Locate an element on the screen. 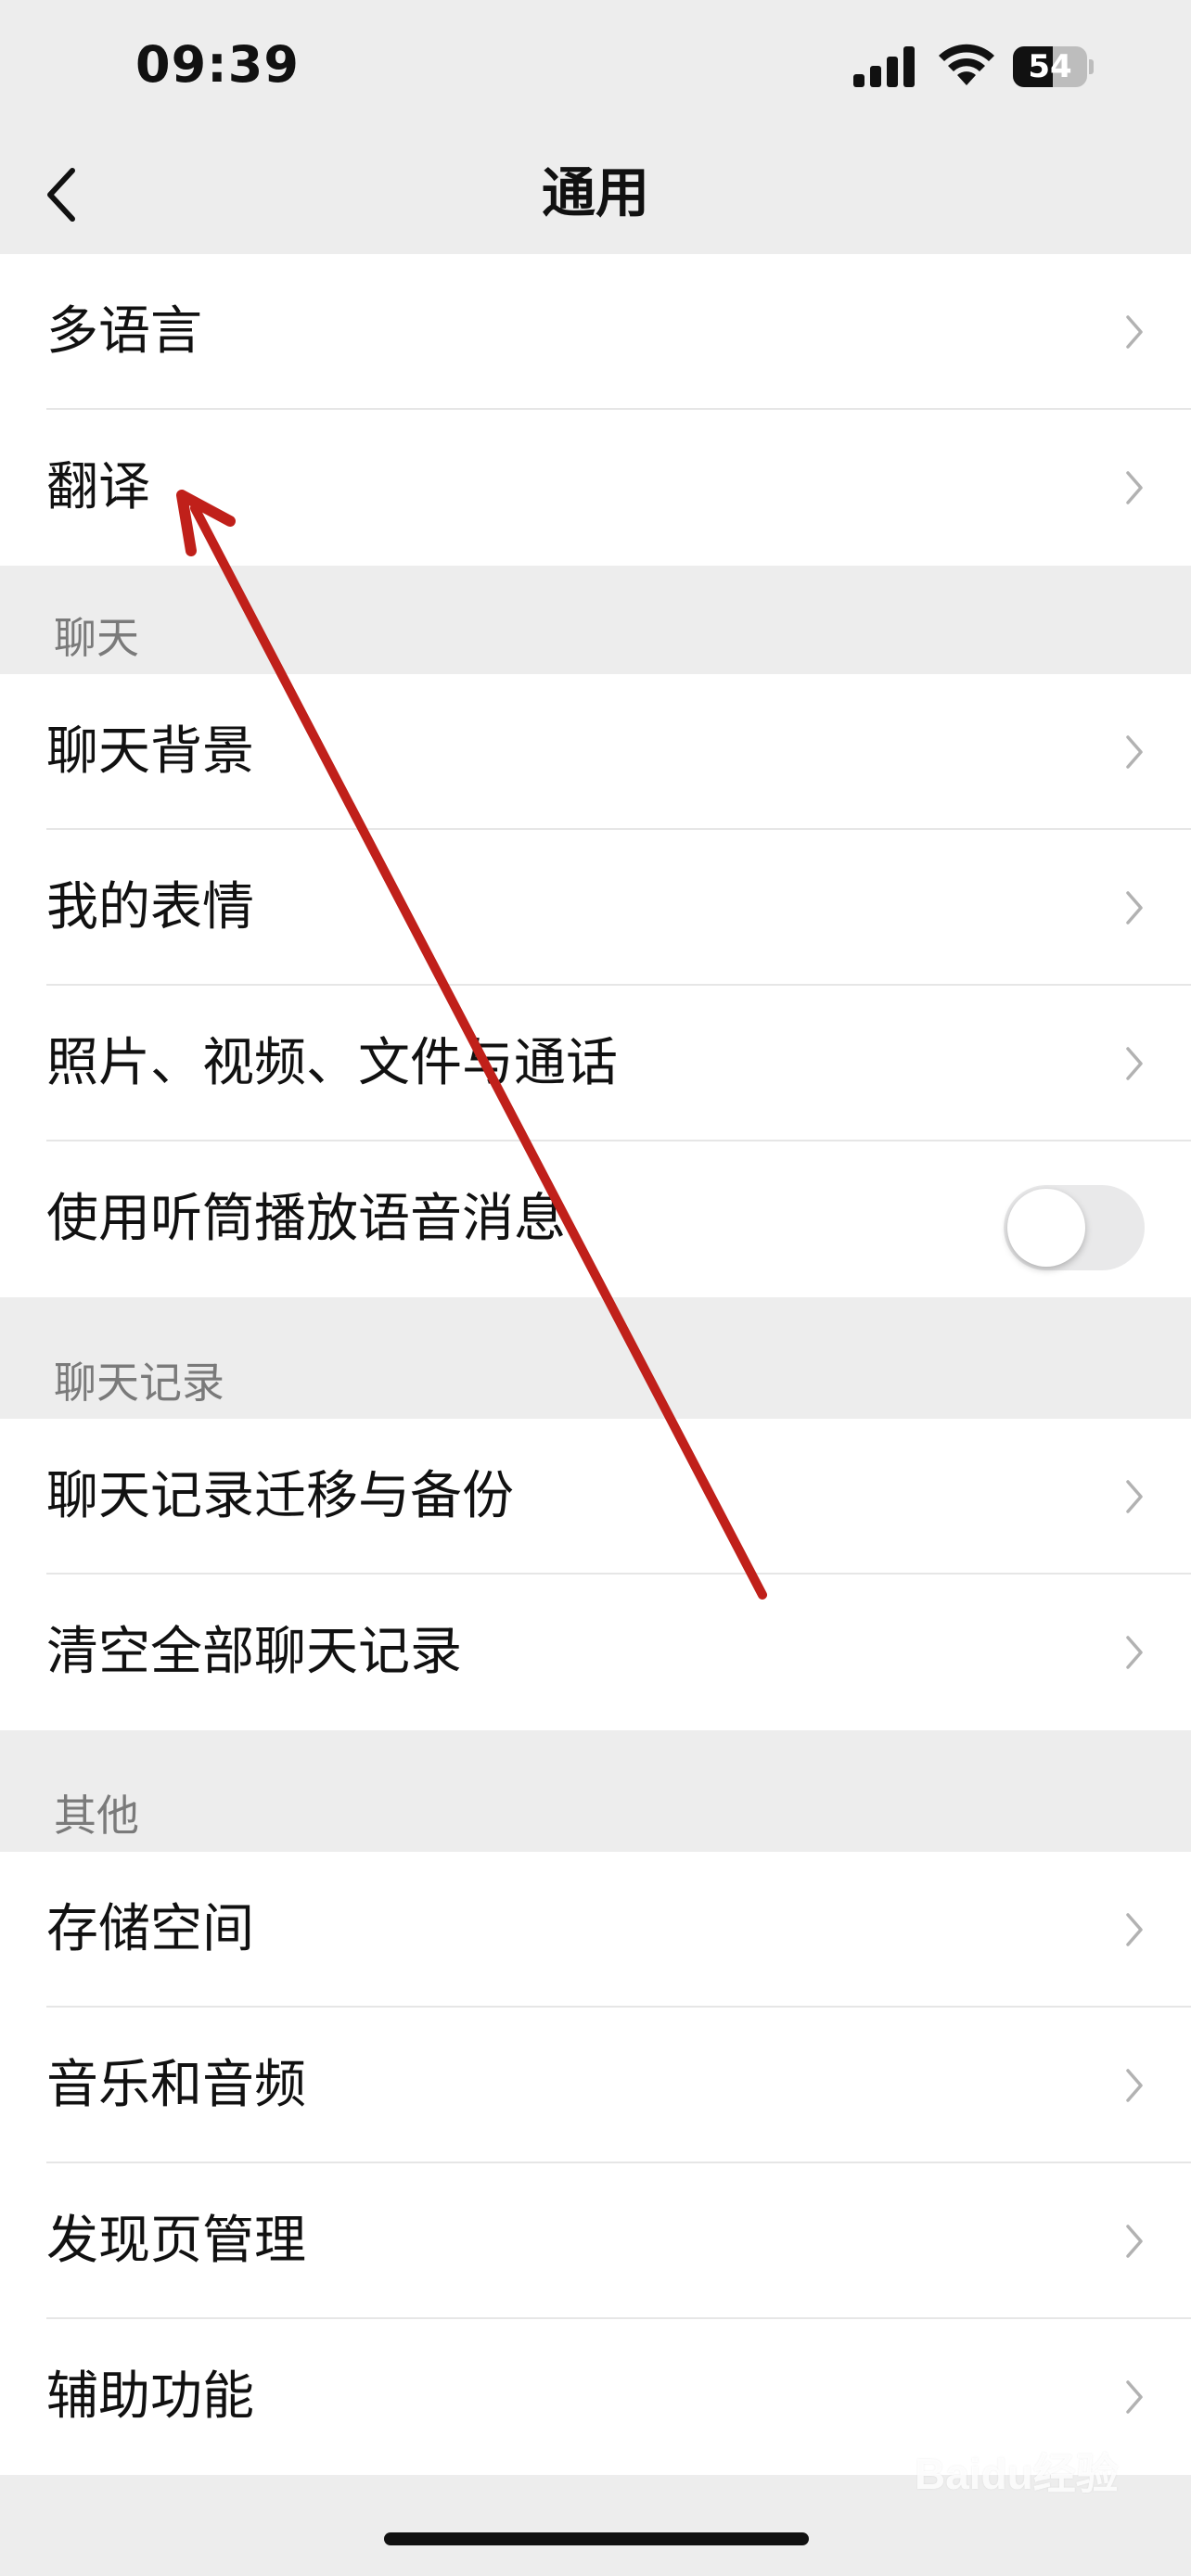 This screenshot has height=2576, width=1191. toggle-knob is located at coordinates (1046, 1228).